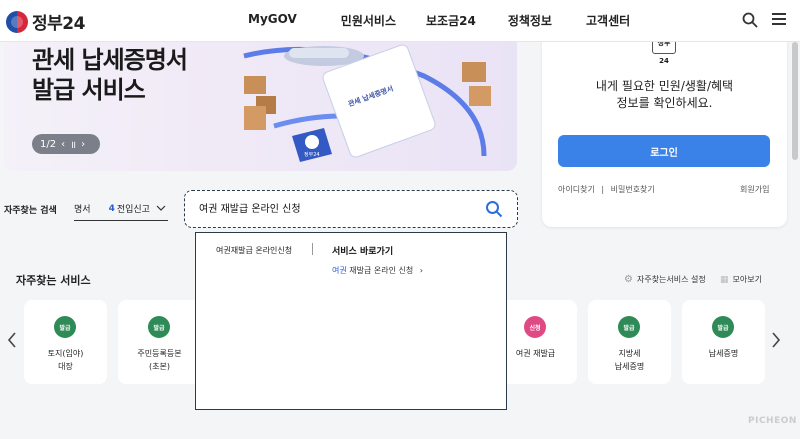 This screenshot has height=439, width=800. What do you see at coordinates (629, 366) in the screenshot?
I see `service-label-line2: 납세증명` at bounding box center [629, 366].